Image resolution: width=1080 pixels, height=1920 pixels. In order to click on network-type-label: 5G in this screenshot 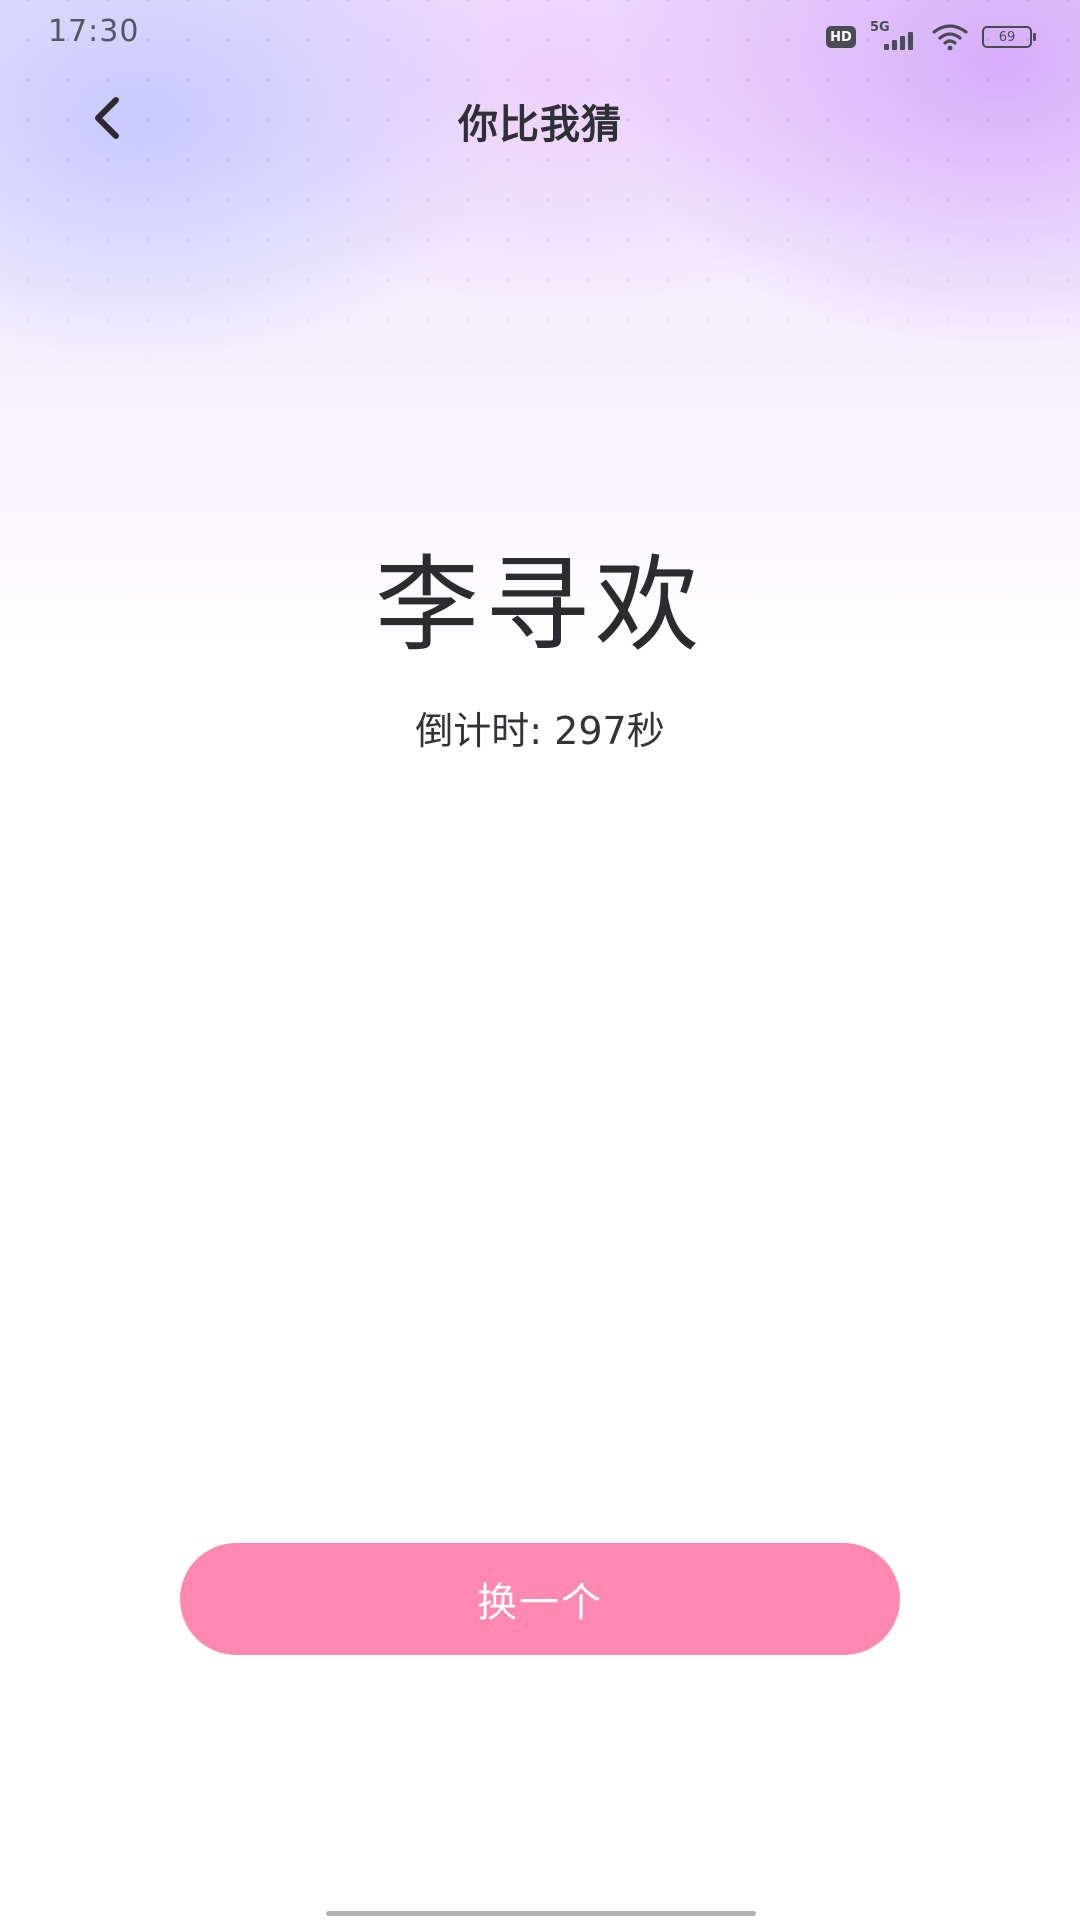, I will do `click(880, 27)`.